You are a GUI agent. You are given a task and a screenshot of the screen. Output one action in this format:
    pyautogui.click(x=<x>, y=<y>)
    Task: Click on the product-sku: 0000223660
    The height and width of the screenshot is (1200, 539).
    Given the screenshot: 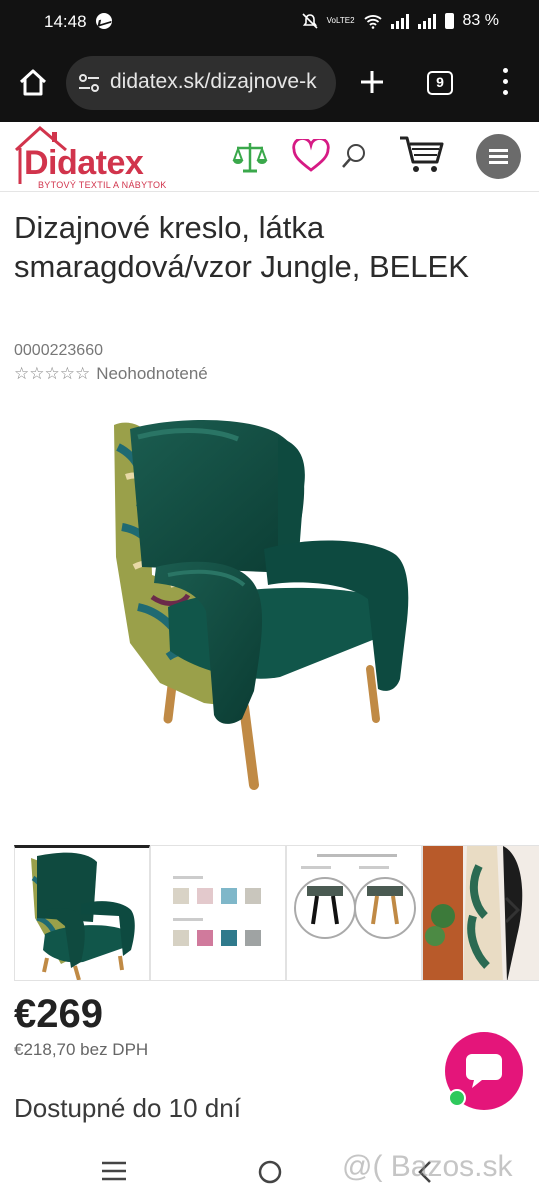 What is the action you would take?
    pyautogui.click(x=58, y=350)
    